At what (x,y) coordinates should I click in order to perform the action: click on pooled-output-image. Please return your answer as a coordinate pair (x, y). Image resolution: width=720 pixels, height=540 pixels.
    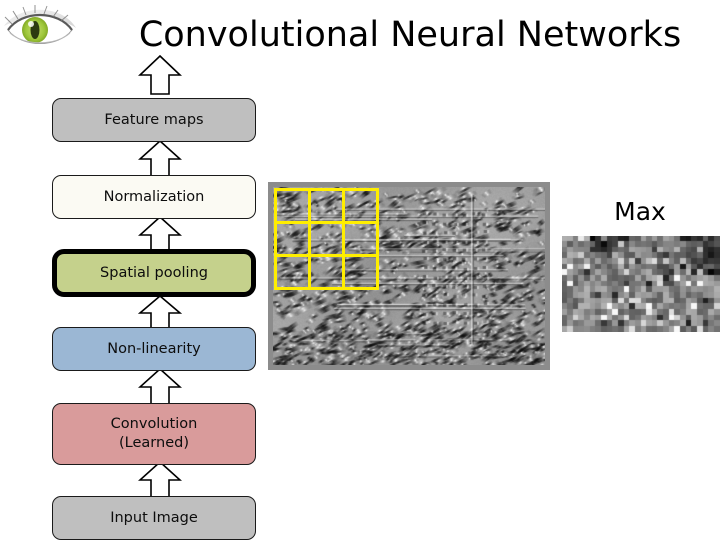
    Looking at the image, I should click on (641, 284).